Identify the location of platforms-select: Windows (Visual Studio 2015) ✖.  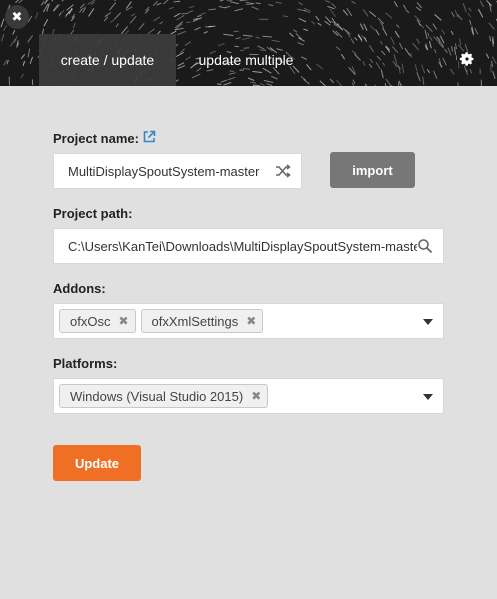
(248, 396).